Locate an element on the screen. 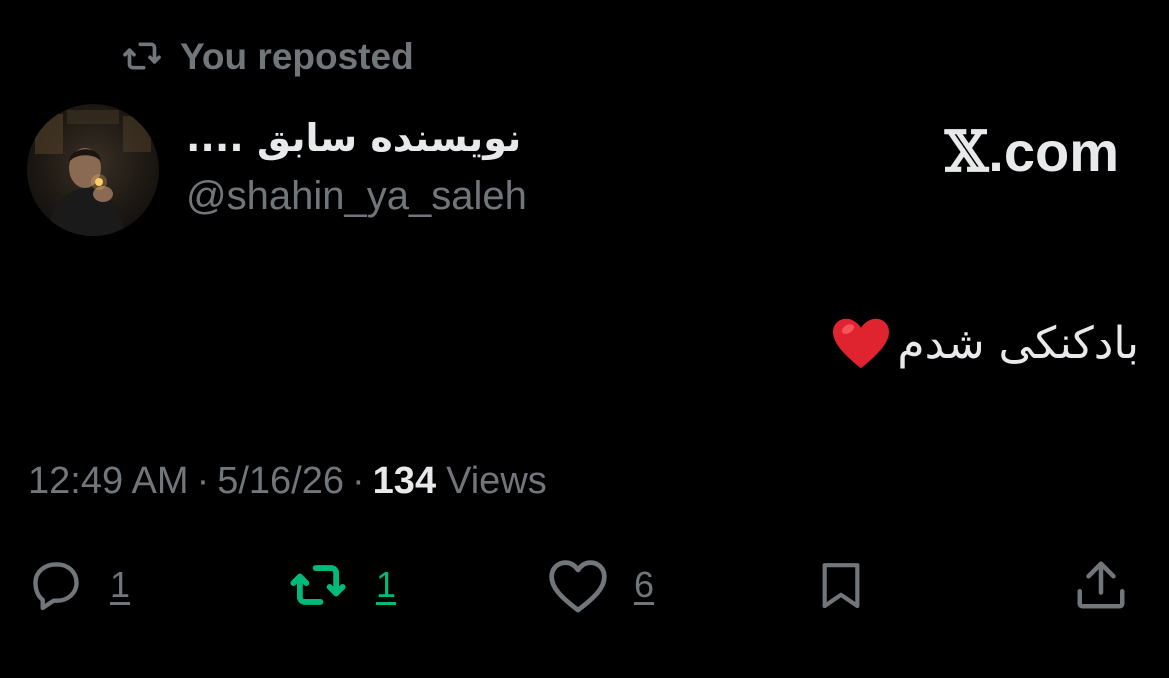 Image resolution: width=1169 pixels, height=678 pixels. like-button: 6 is located at coordinates (600, 585).